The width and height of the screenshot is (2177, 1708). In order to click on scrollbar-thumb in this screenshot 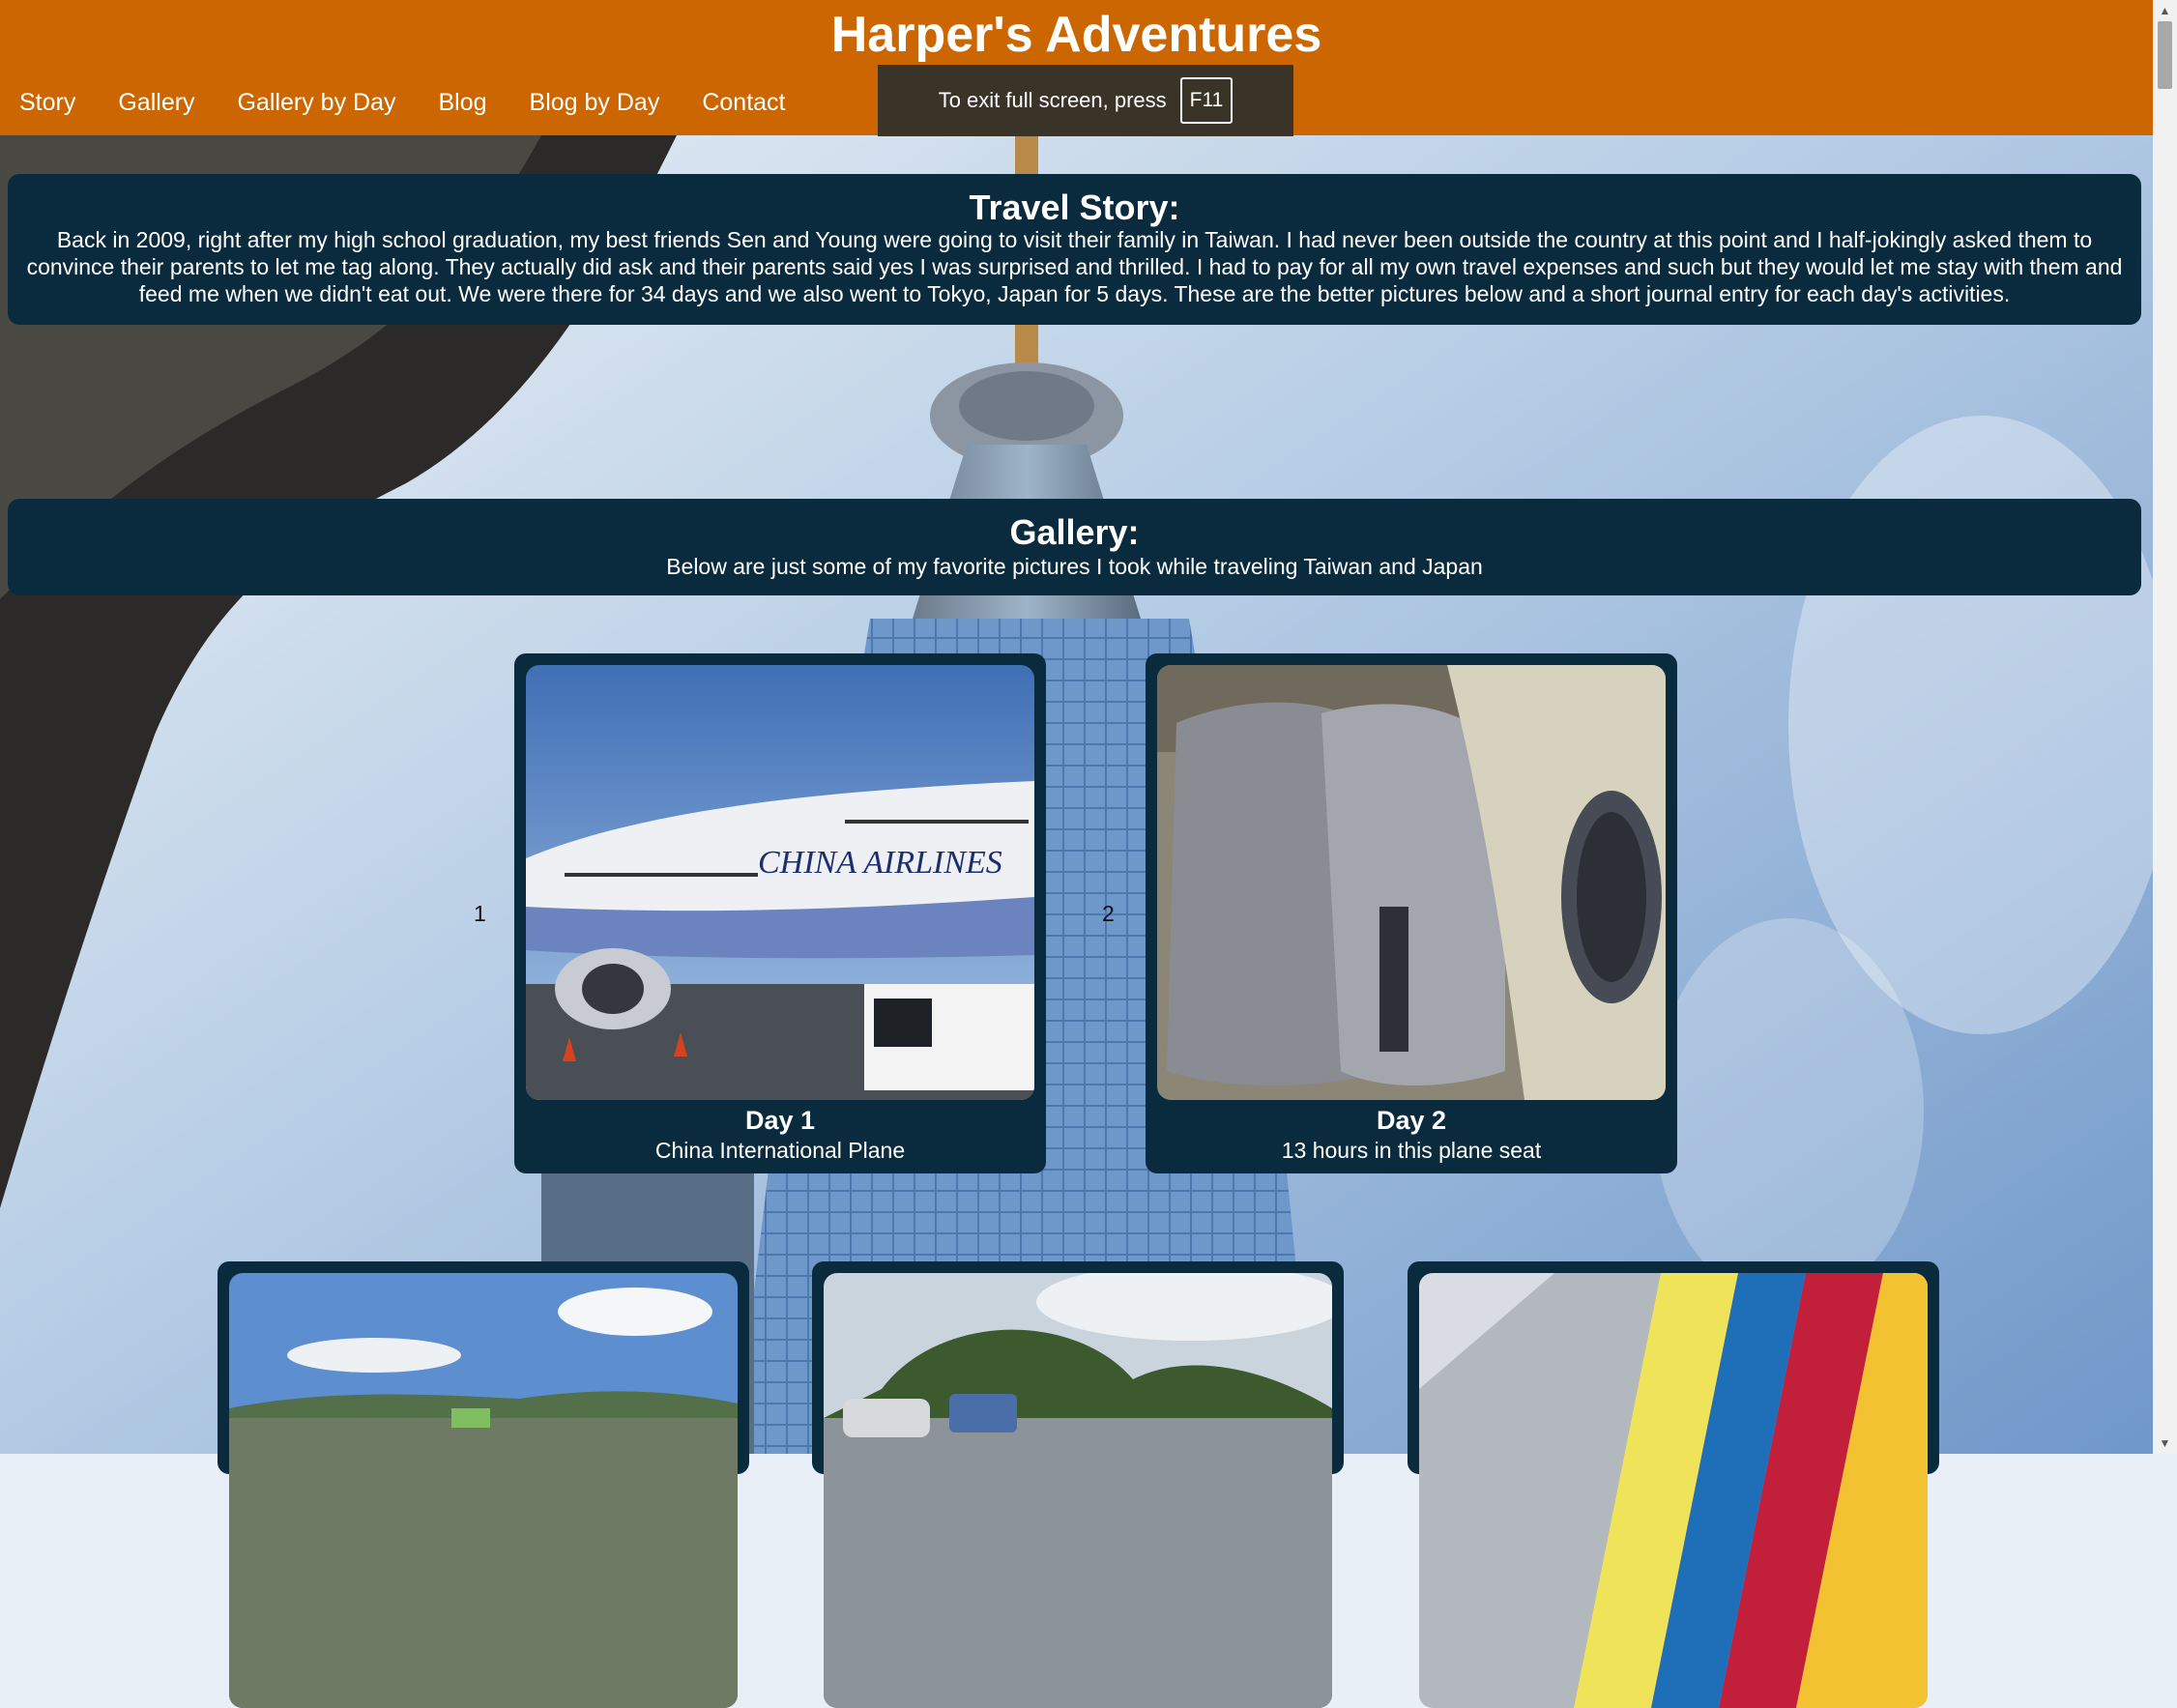, I will do `click(2165, 55)`.